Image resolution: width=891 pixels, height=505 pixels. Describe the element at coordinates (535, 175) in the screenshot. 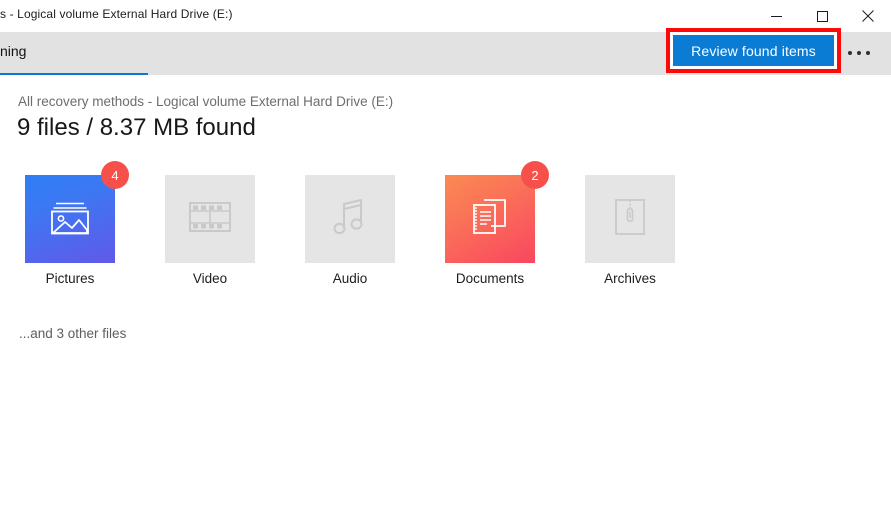

I see `tile-documents-badge: 2` at that location.